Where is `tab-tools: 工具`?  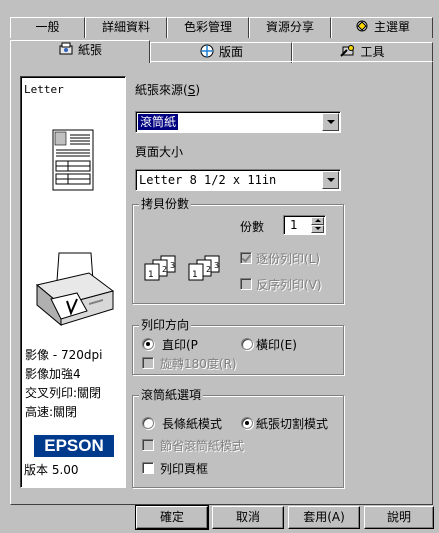
tab-tools: 工具 is located at coordinates (362, 52).